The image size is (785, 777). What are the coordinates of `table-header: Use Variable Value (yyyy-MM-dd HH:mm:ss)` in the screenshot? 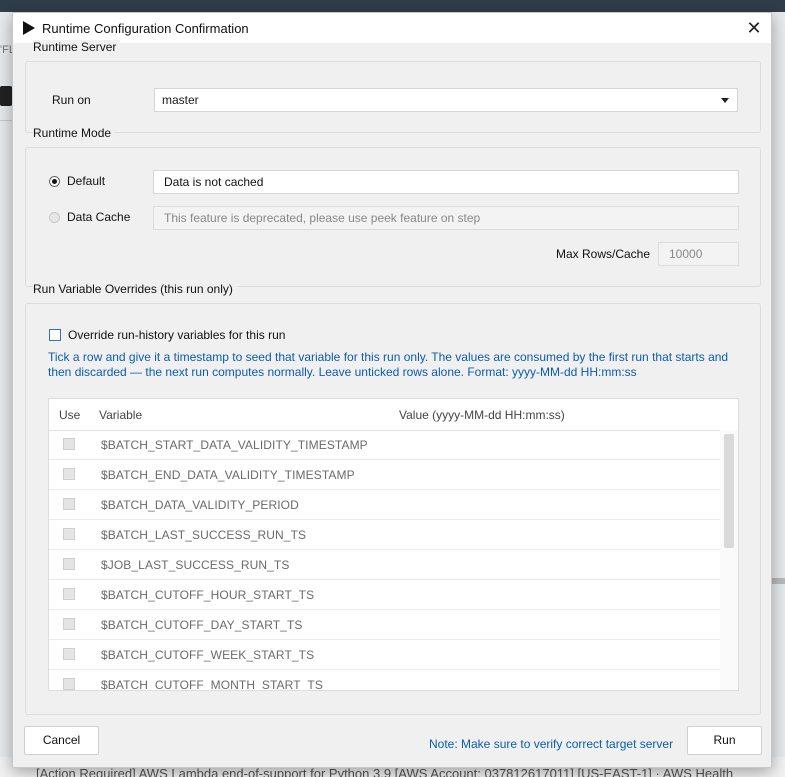 It's located at (385, 415).